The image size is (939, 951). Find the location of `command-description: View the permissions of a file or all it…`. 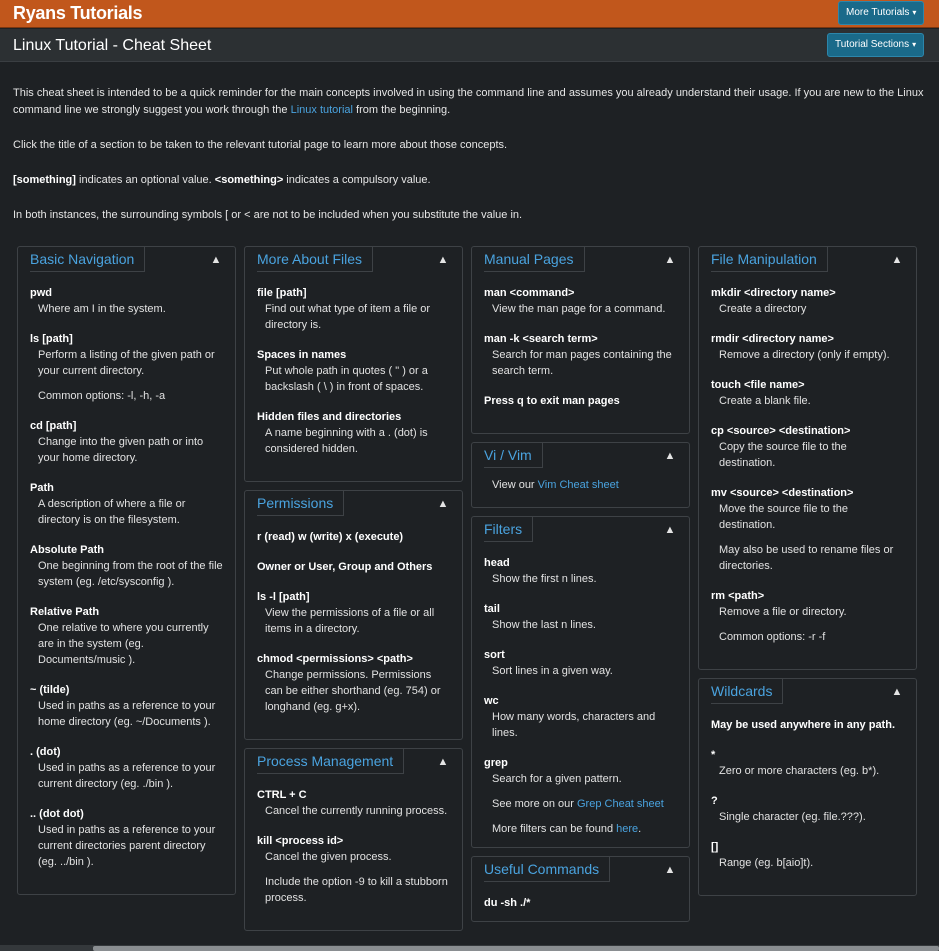

command-description: View the permissions of a file or all it… is located at coordinates (350, 621).